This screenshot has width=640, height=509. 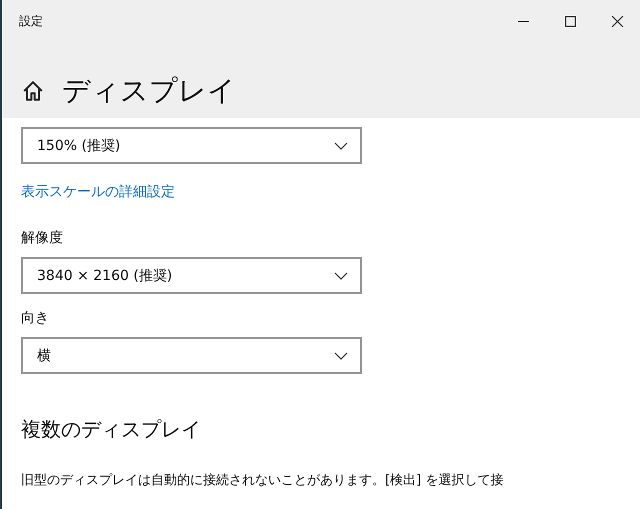 What do you see at coordinates (617, 21) in the screenshot?
I see `close-icon` at bounding box center [617, 21].